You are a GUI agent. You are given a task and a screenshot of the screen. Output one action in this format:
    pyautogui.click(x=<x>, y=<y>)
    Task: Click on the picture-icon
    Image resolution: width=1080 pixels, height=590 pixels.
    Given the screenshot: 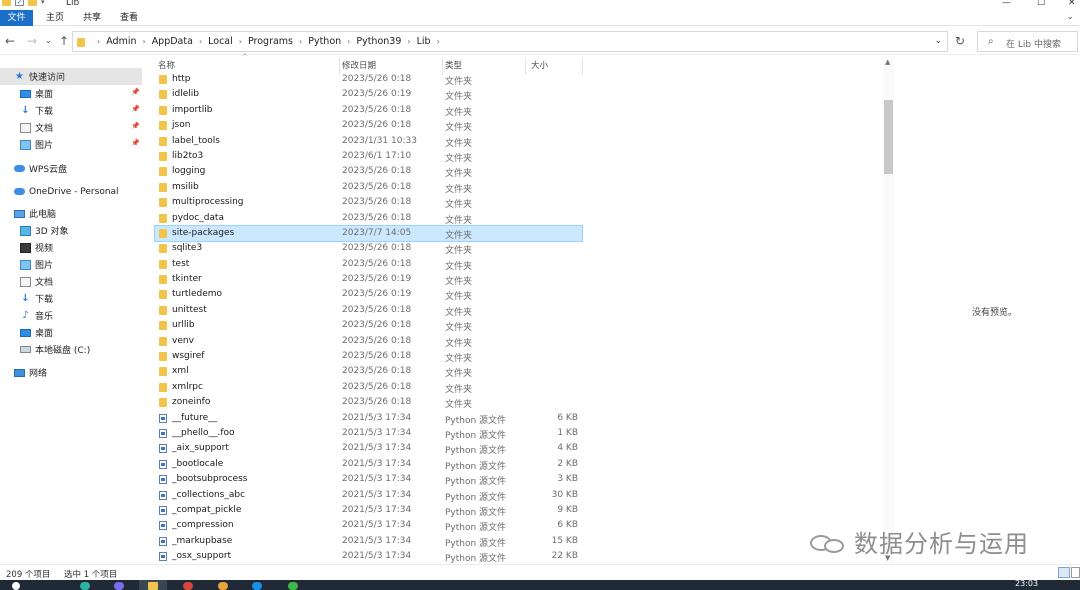 What is the action you would take?
    pyautogui.click(x=25, y=264)
    